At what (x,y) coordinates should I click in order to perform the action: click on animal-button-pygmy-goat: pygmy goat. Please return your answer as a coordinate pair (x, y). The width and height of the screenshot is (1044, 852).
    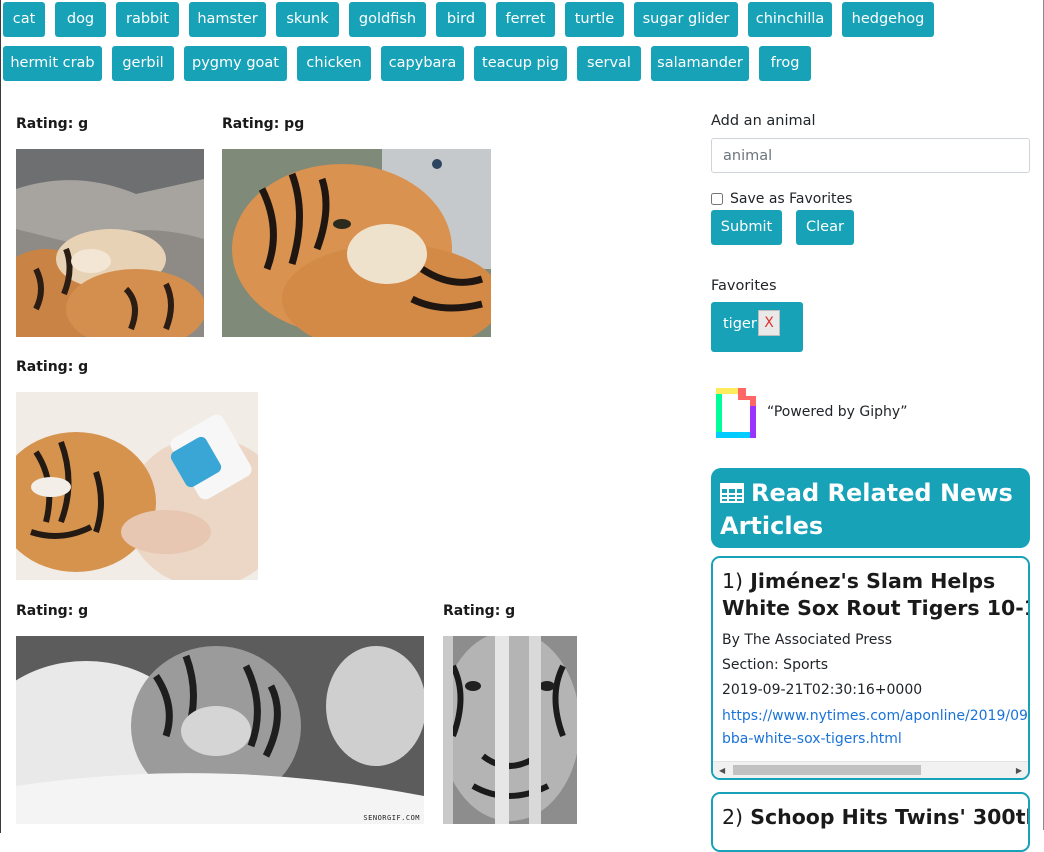
    Looking at the image, I should click on (235, 63).